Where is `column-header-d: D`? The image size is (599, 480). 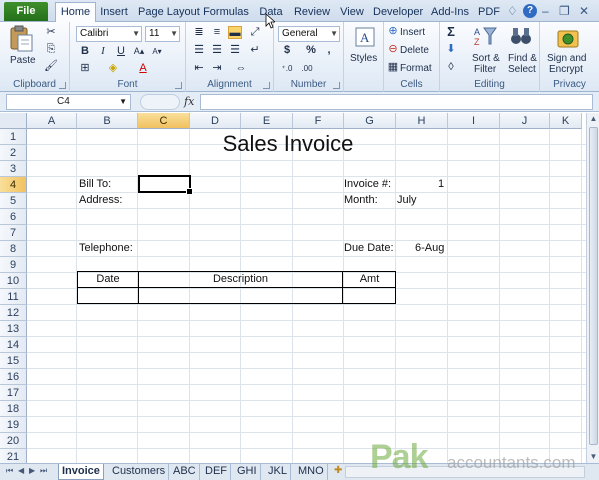
column-header-d: D is located at coordinates (215, 121).